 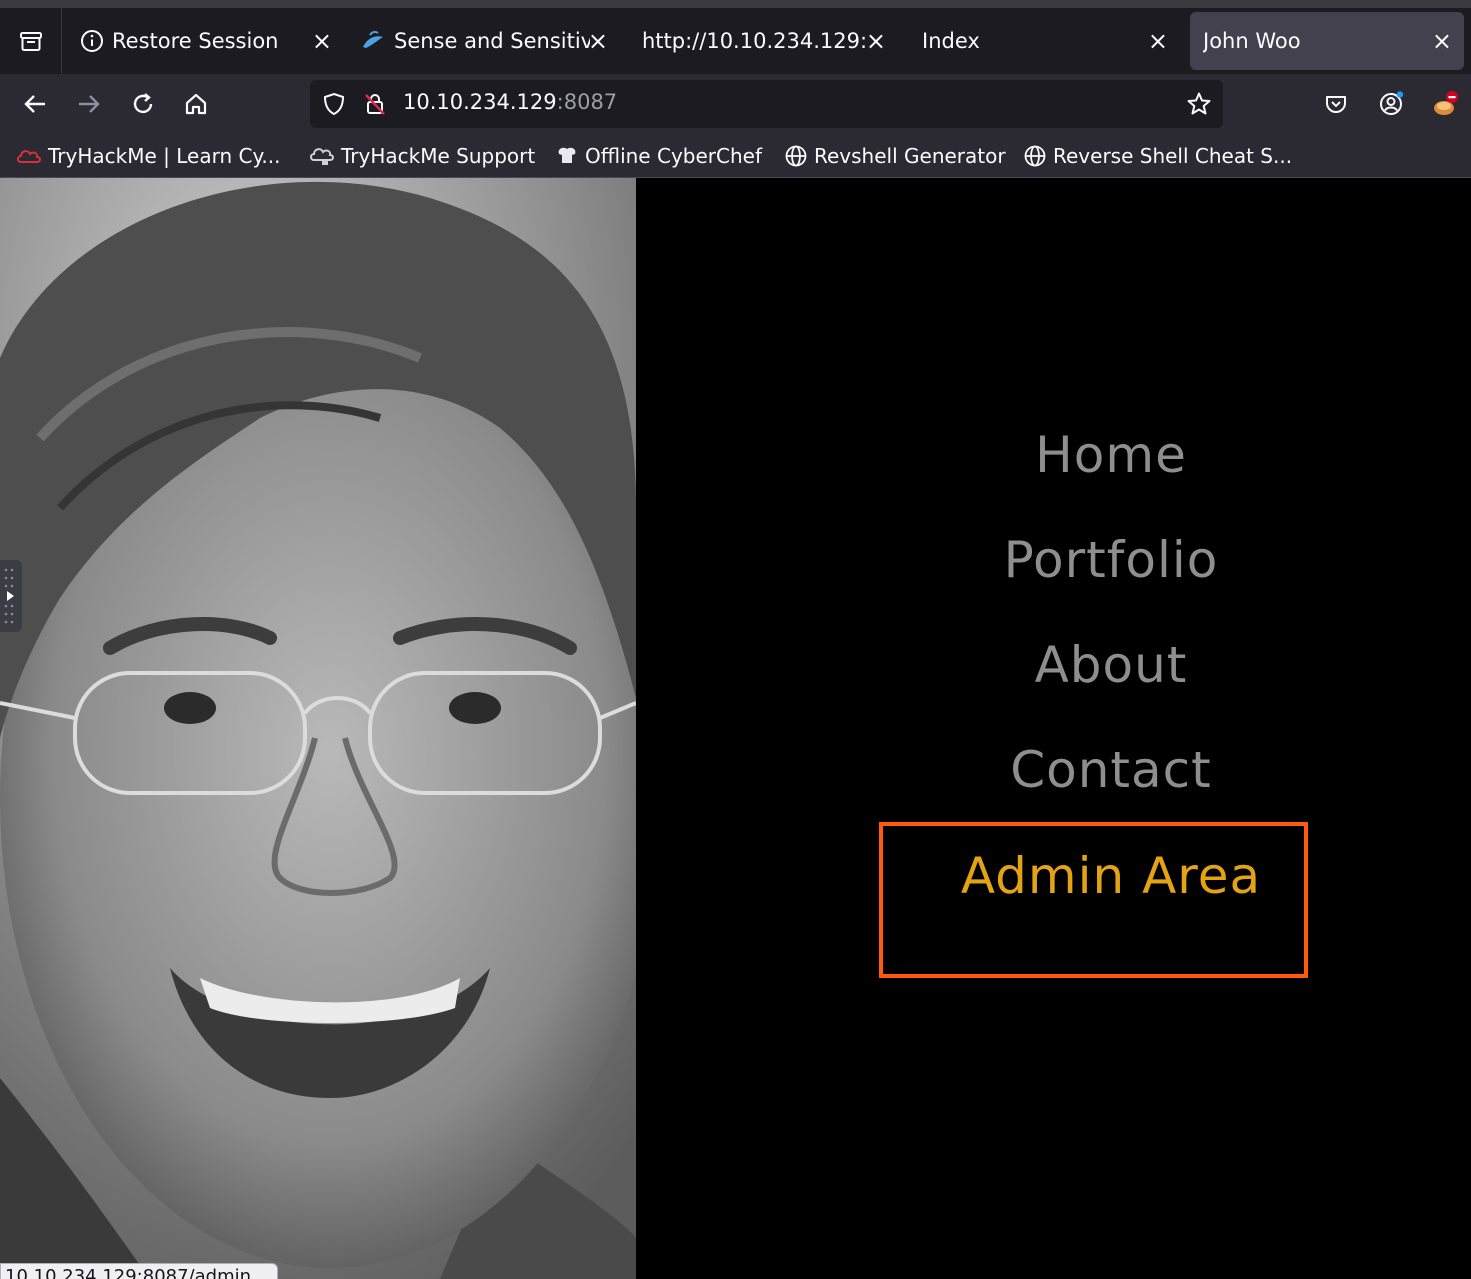 What do you see at coordinates (1053, 665) in the screenshot?
I see `menu-item-about: About` at bounding box center [1053, 665].